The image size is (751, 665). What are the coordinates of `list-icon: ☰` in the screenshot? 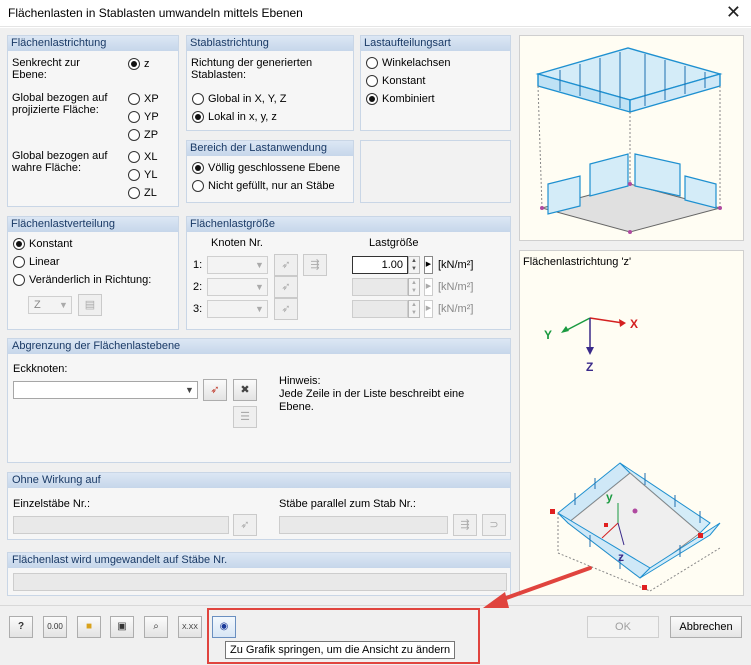 It's located at (245, 417).